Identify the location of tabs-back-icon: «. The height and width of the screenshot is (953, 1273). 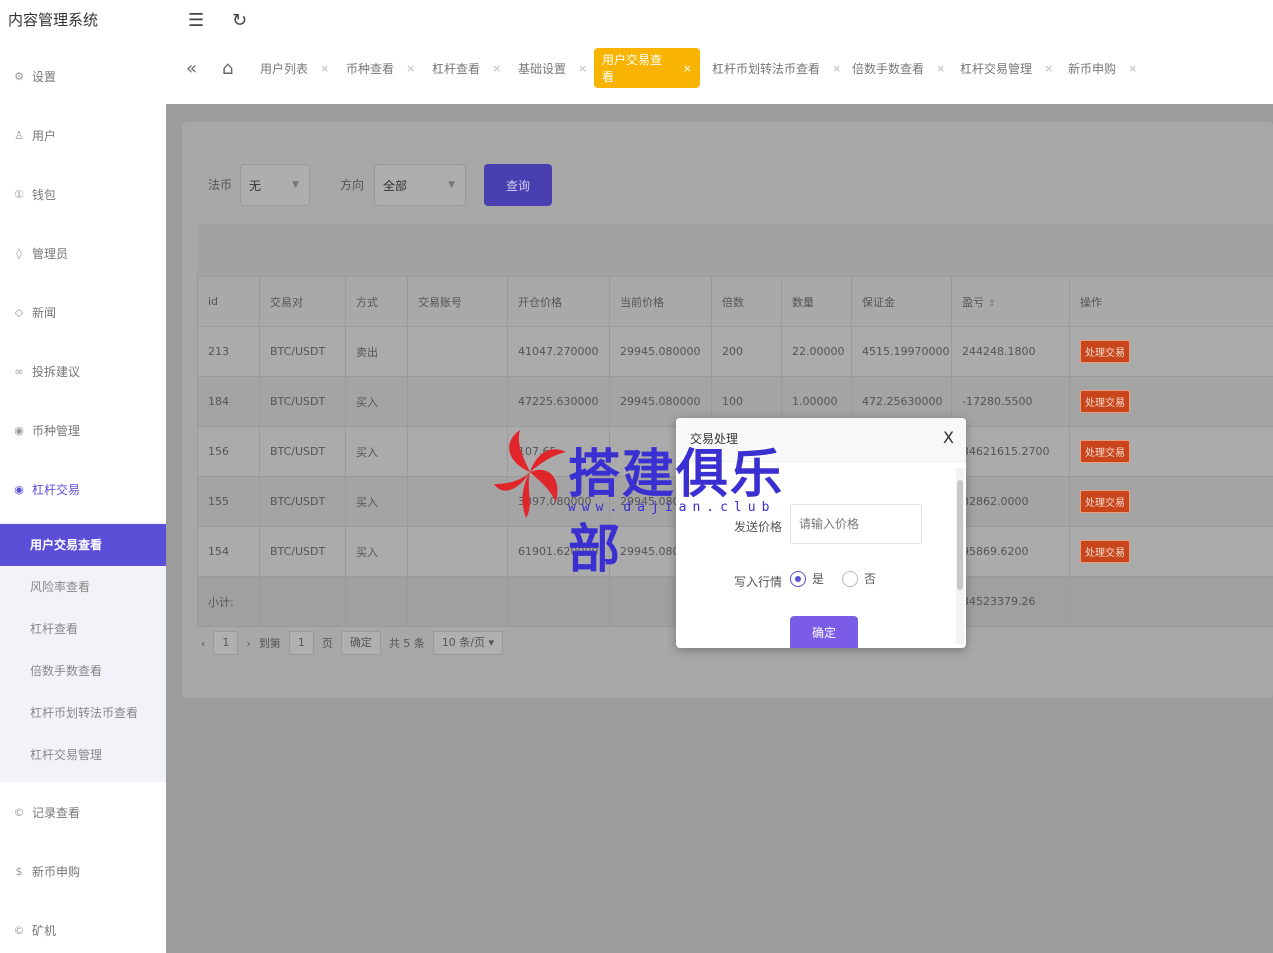
(191, 68).